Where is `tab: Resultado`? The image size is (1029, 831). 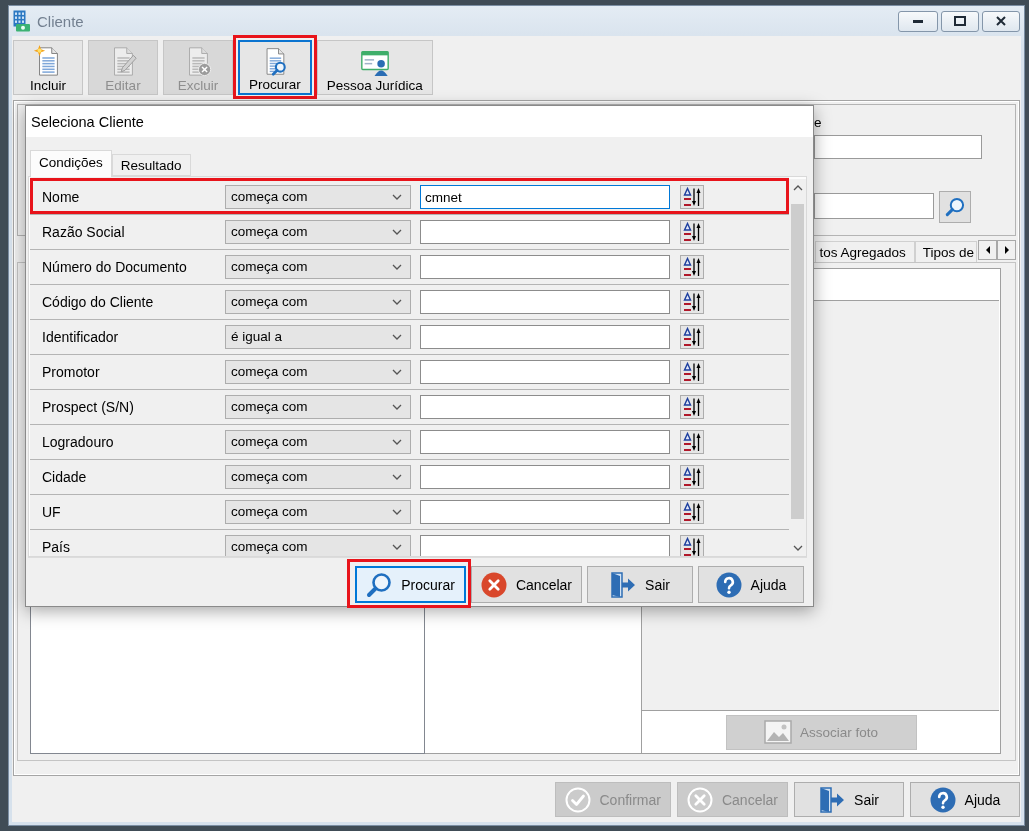 tab: Resultado is located at coordinates (151, 165).